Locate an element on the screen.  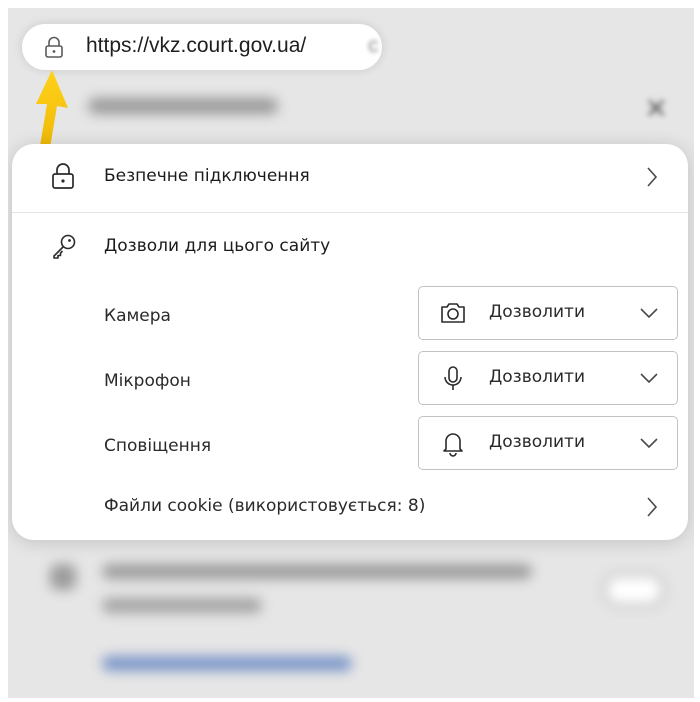
cookies-row: Файли cookie (використовується: 8) is located at coordinates (350, 508).